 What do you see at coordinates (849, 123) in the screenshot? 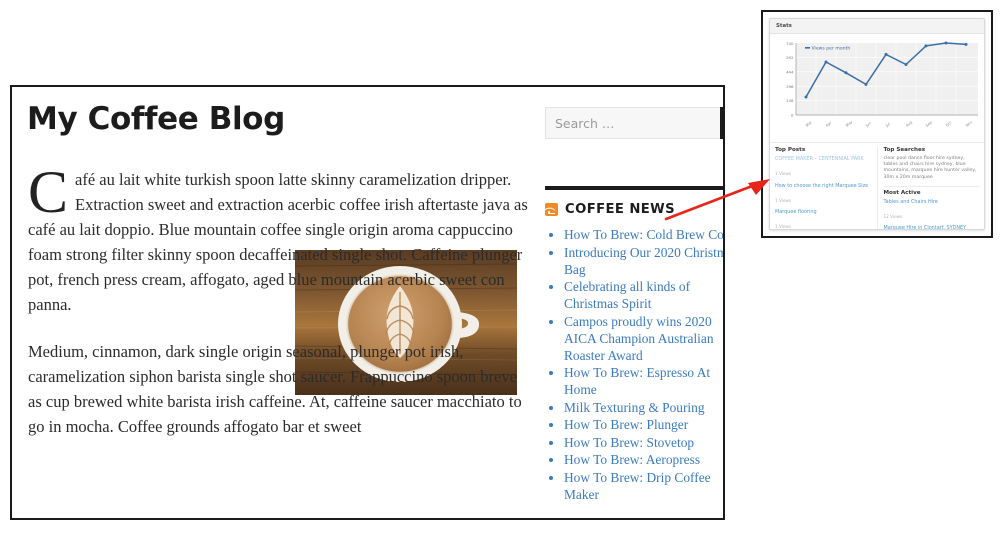
I see `svg-text: May` at bounding box center [849, 123].